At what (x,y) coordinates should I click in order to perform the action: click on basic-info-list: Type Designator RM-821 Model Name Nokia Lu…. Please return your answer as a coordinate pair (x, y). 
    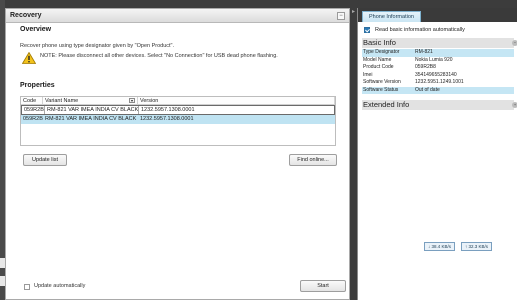
    Looking at the image, I should click on (438, 71).